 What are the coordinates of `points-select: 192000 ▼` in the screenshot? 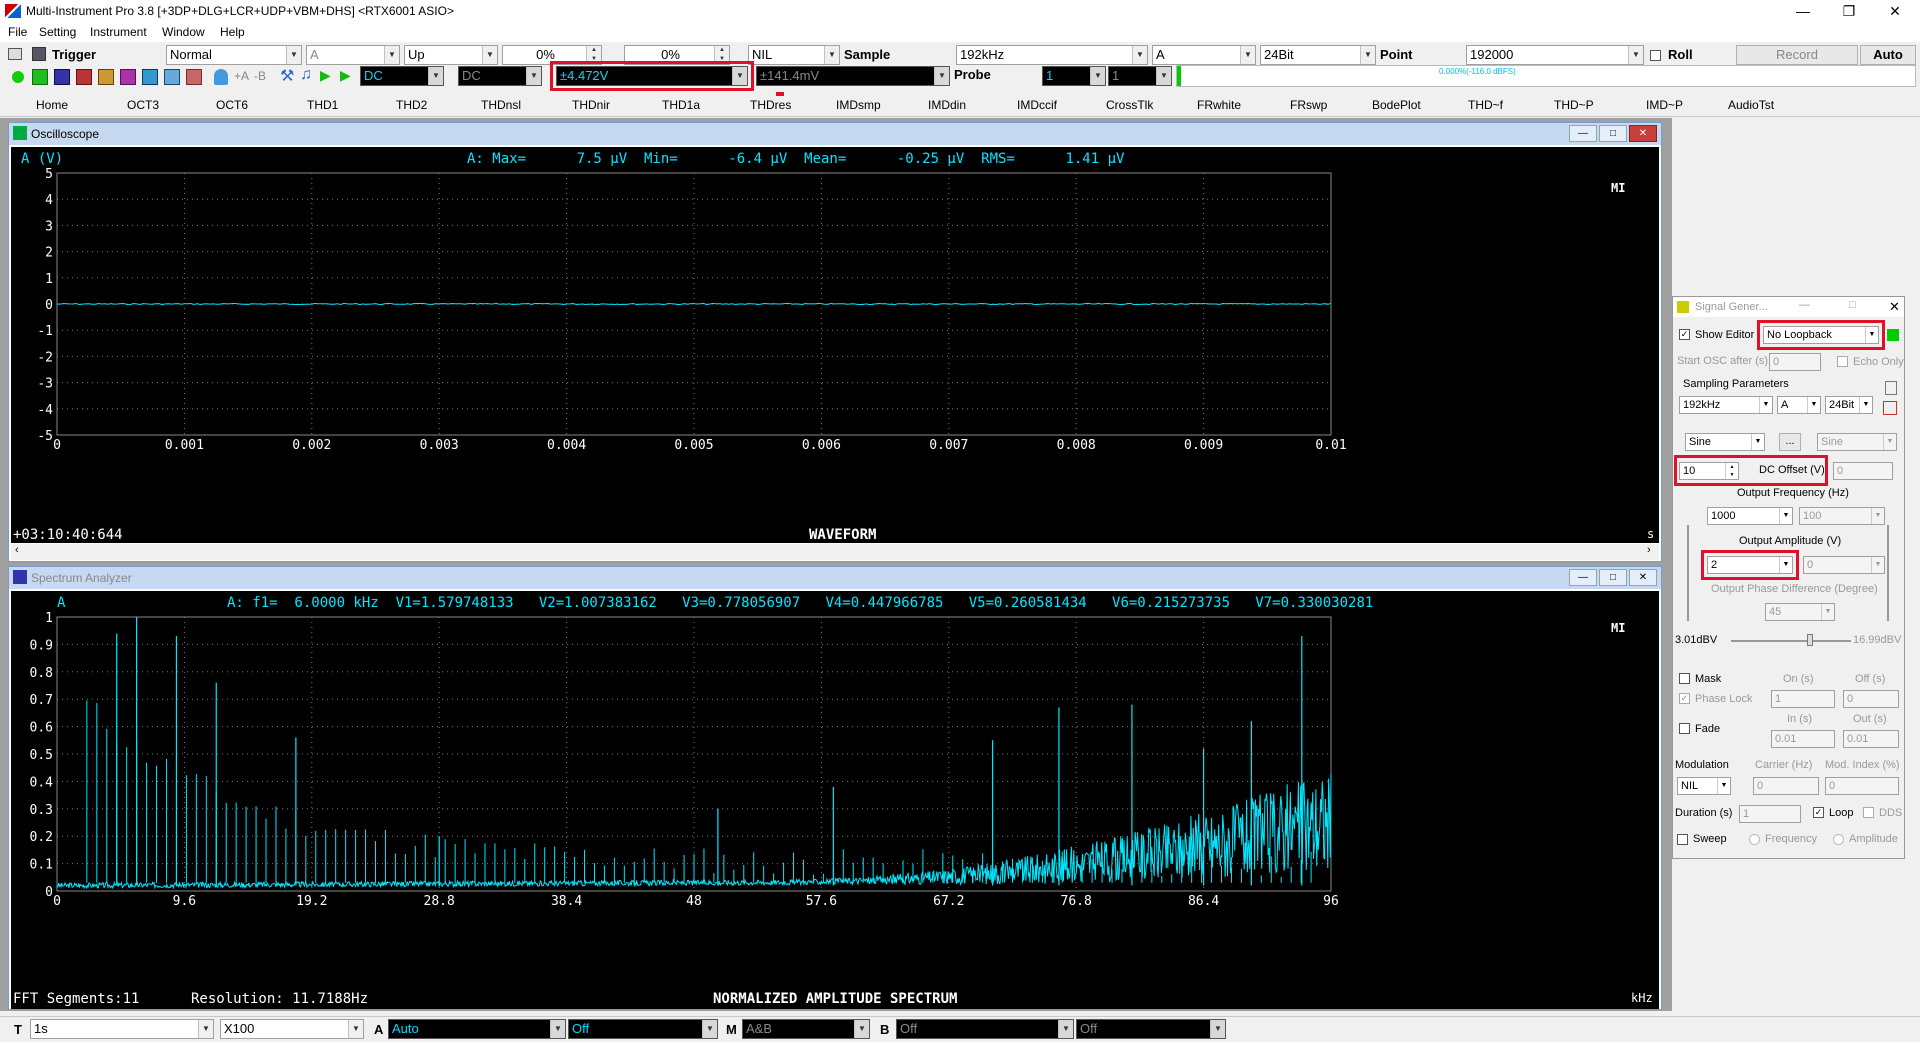 It's located at (1555, 55).